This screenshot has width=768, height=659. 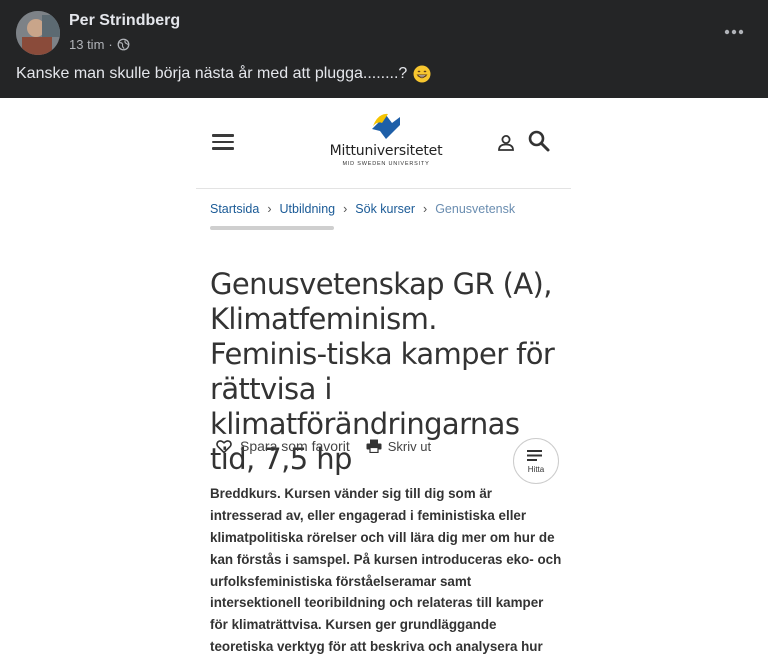 What do you see at coordinates (409, 446) in the screenshot?
I see `print-label: Skriv ut` at bounding box center [409, 446].